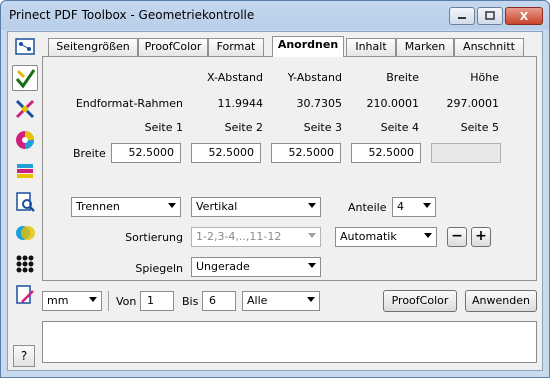  Describe the element at coordinates (108, 301) in the screenshot. I see `divider` at that location.